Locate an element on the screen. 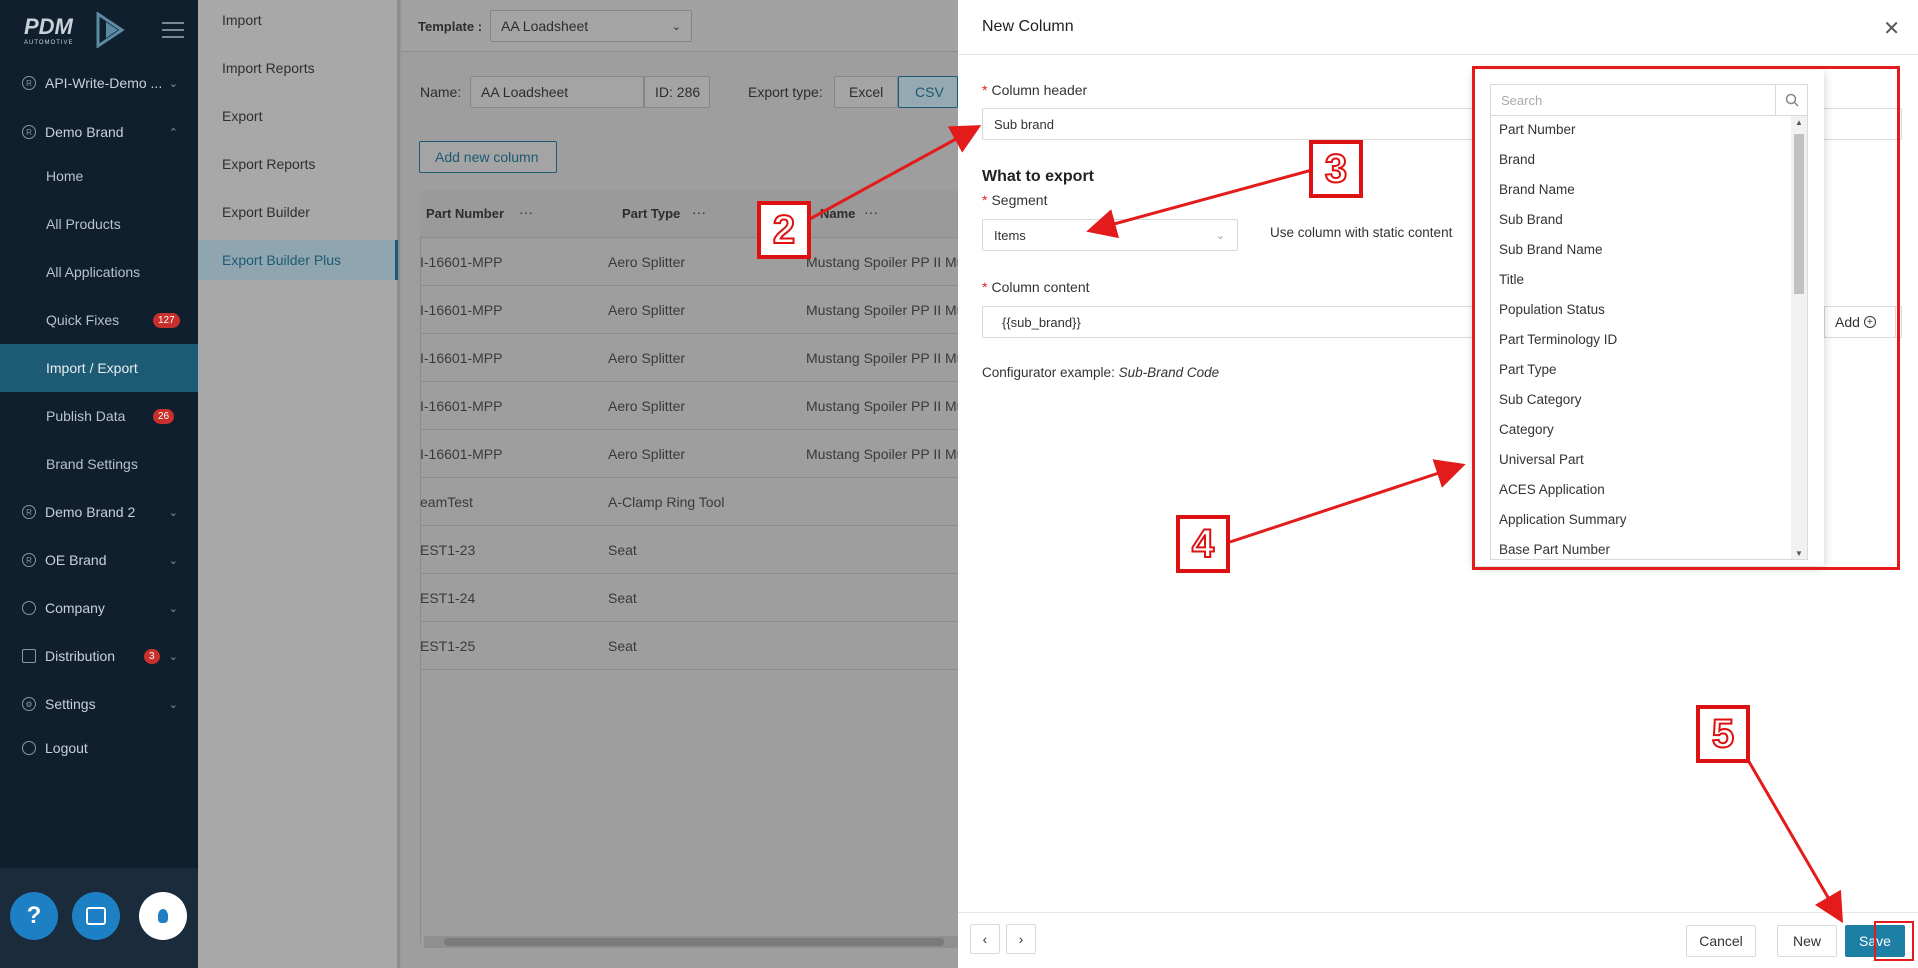 The height and width of the screenshot is (968, 1918). nav-publish-data: Publish Data 26 is located at coordinates (99, 416).